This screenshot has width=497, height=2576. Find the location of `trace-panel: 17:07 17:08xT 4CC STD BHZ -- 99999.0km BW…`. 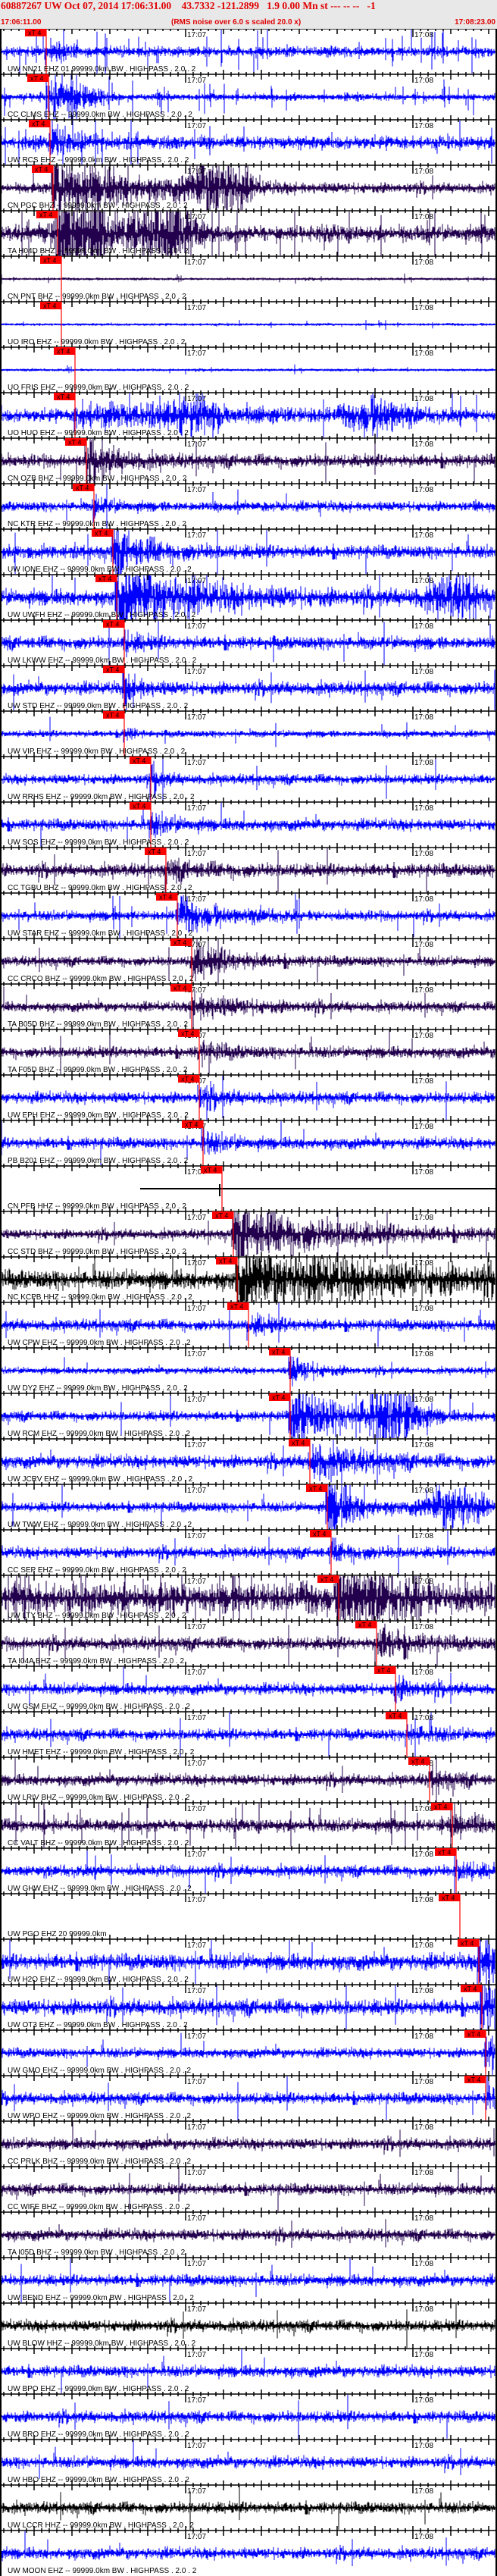

trace-panel: 17:07 17:08xT 4CC STD BHZ -- 99999.0km BW… is located at coordinates (248, 1232).